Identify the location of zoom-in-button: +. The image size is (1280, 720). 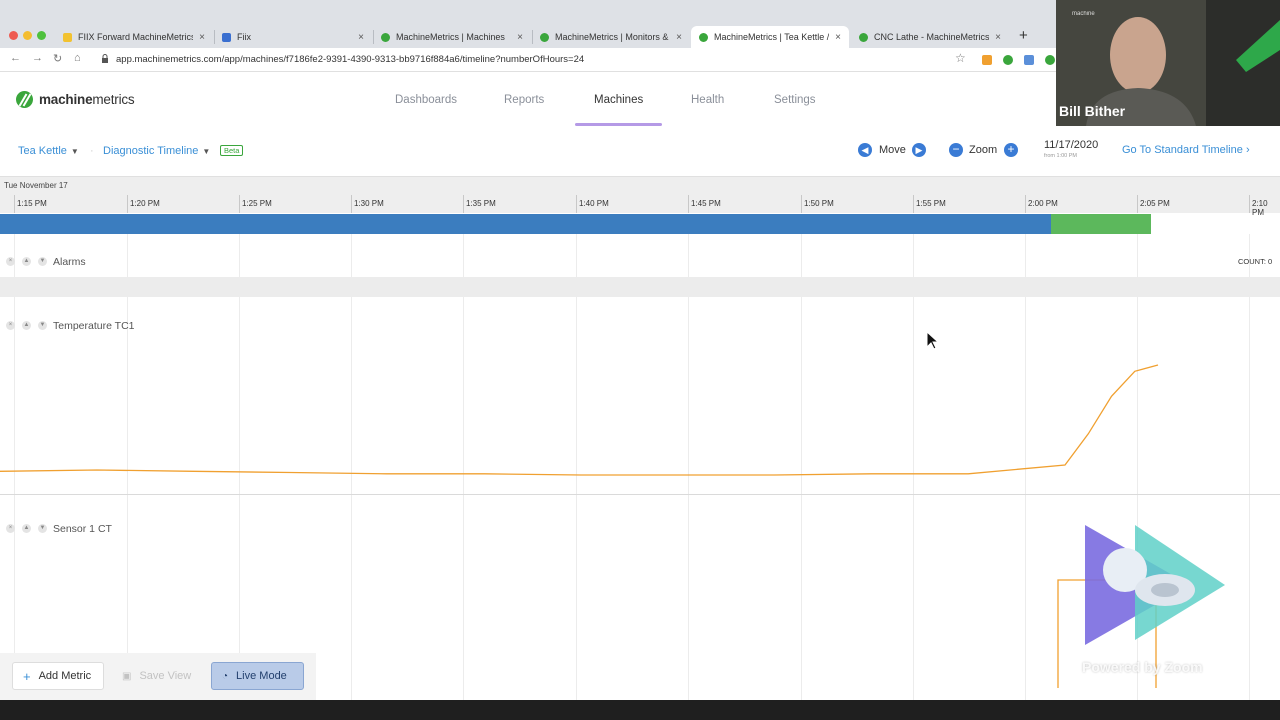
(1011, 150).